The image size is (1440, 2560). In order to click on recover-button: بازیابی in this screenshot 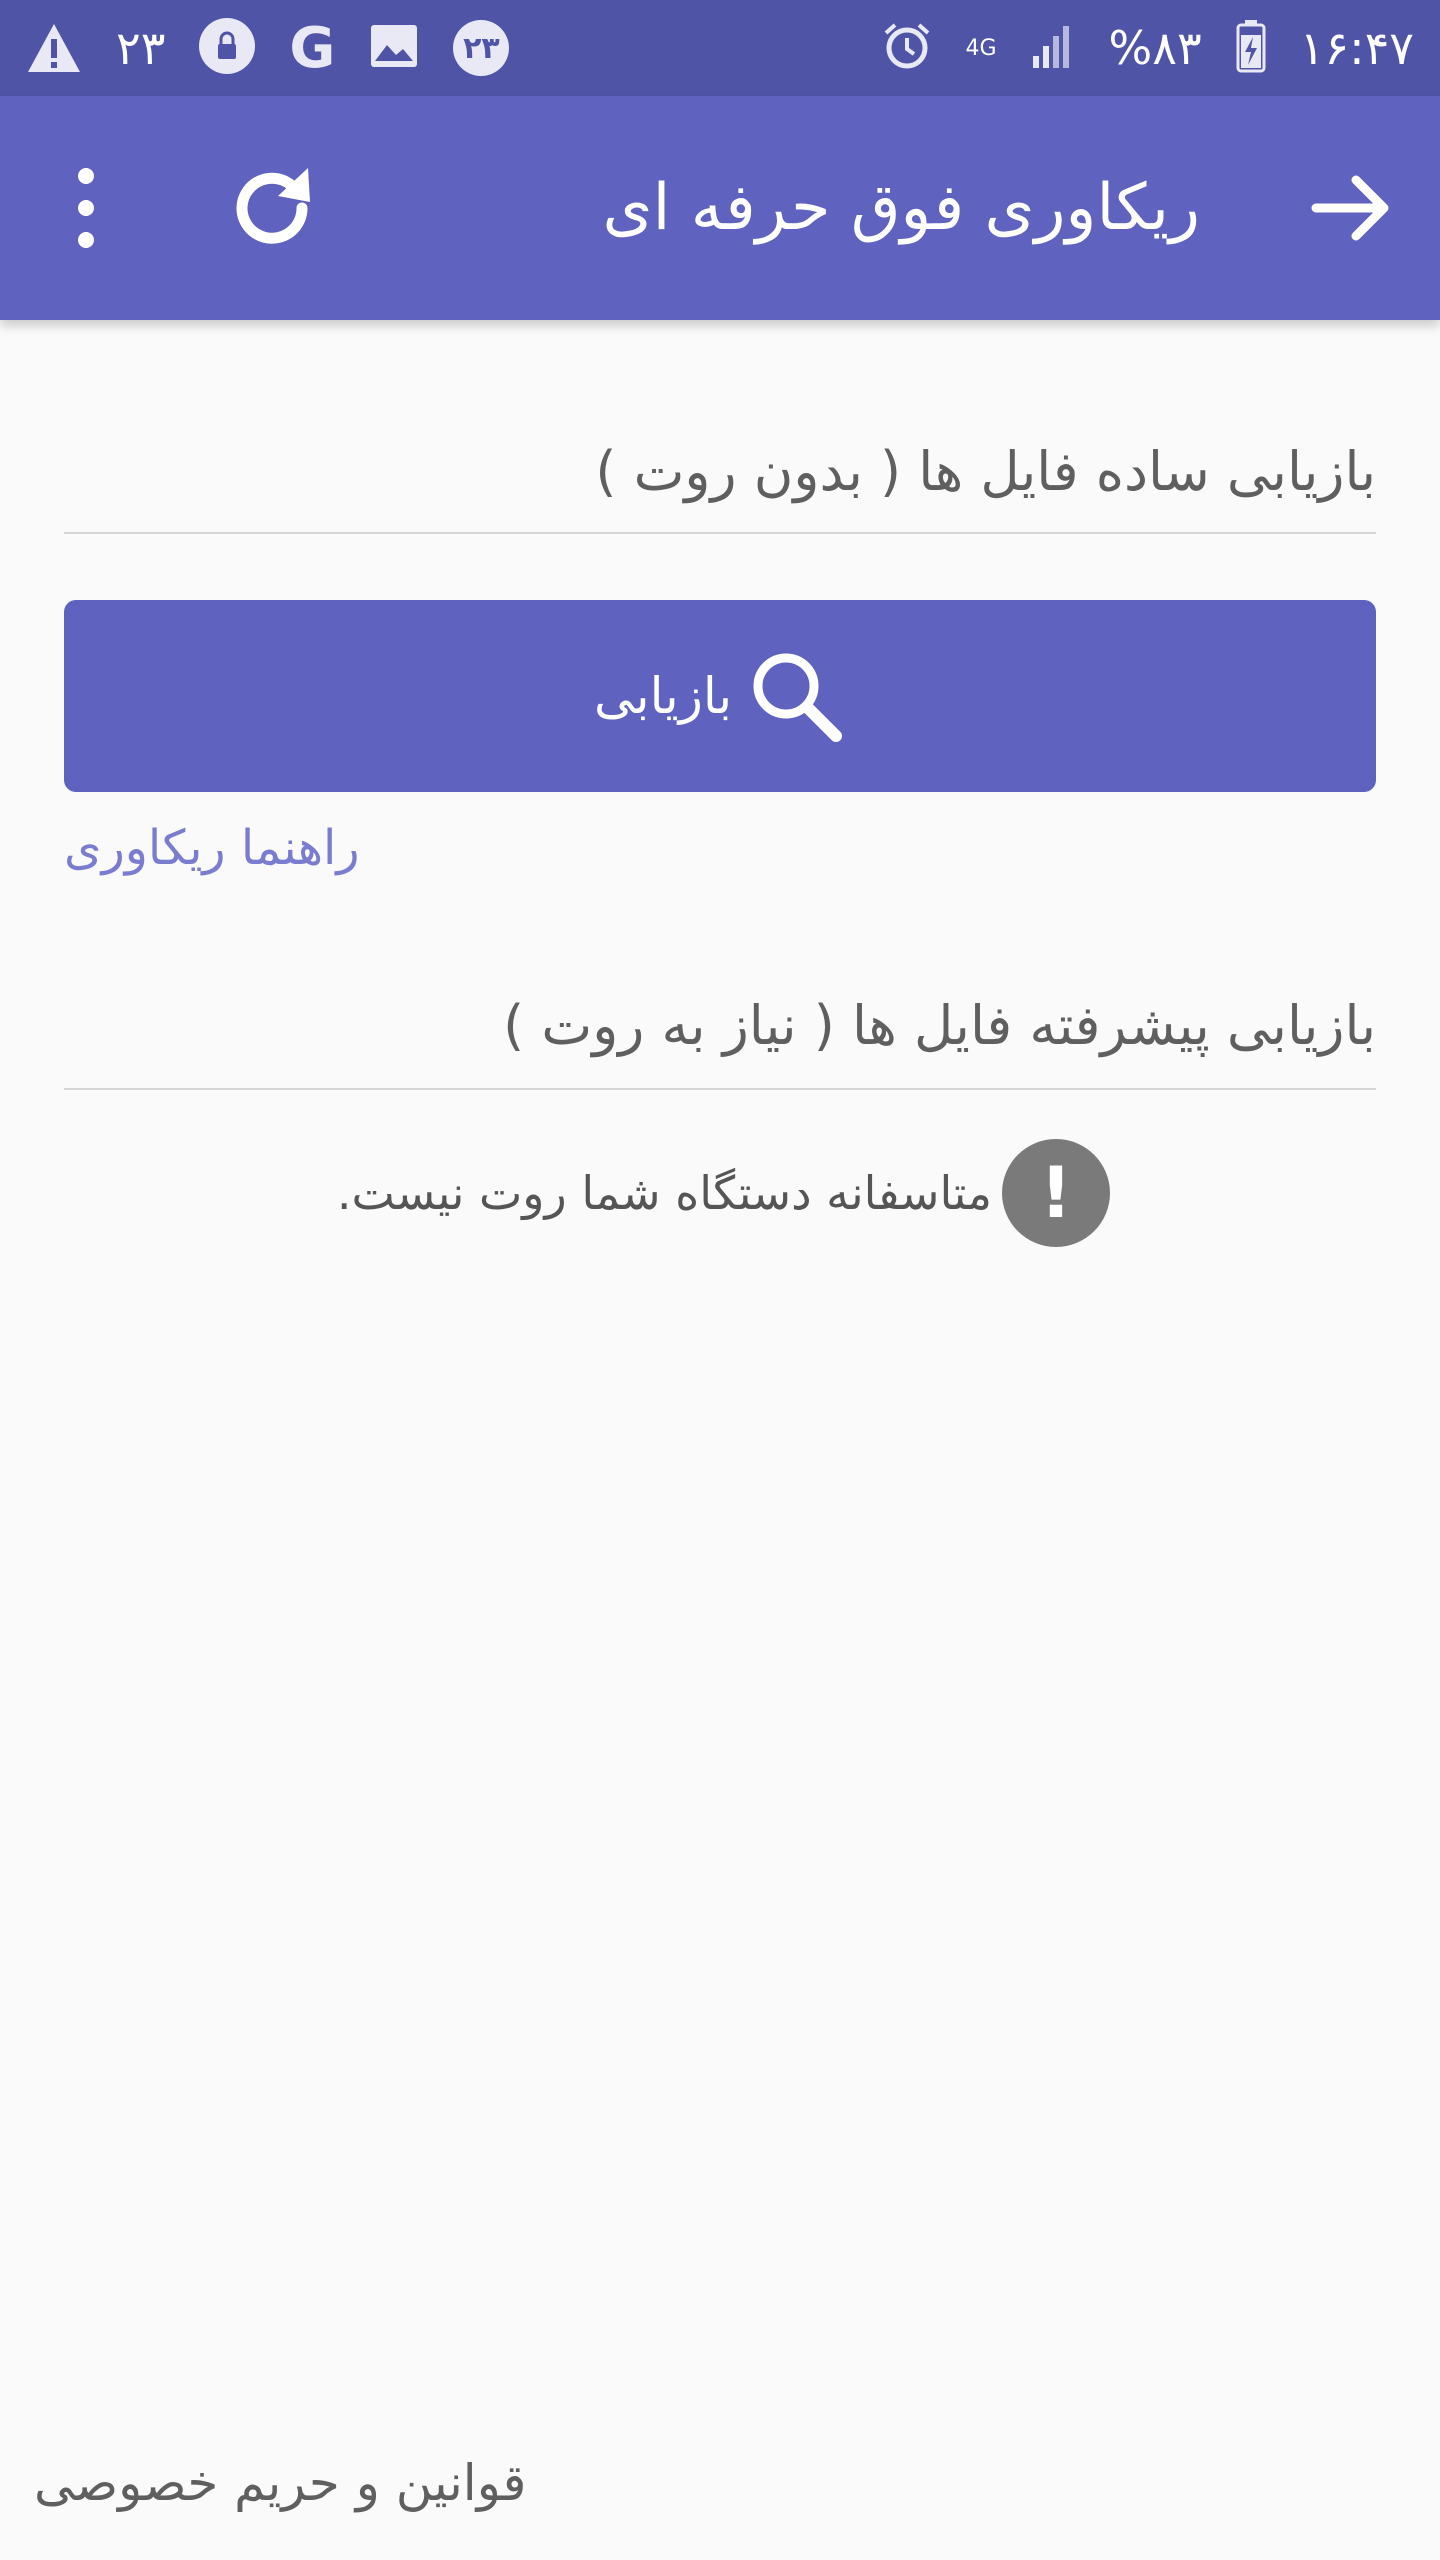, I will do `click(720, 696)`.